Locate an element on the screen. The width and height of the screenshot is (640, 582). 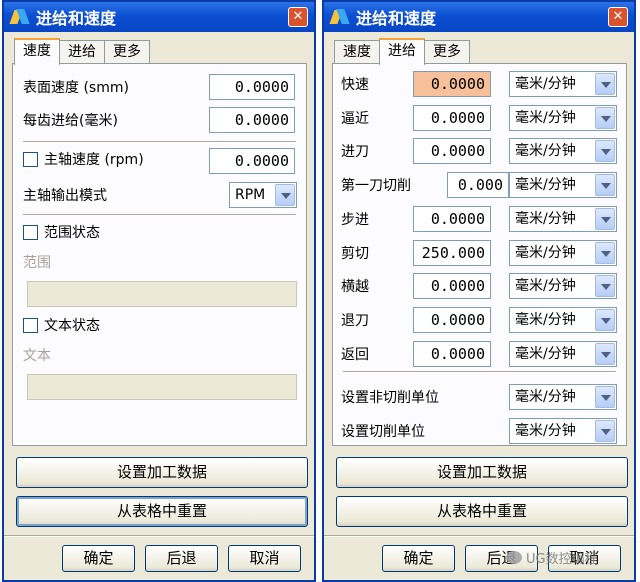
wechat-icon is located at coordinates (514, 557).